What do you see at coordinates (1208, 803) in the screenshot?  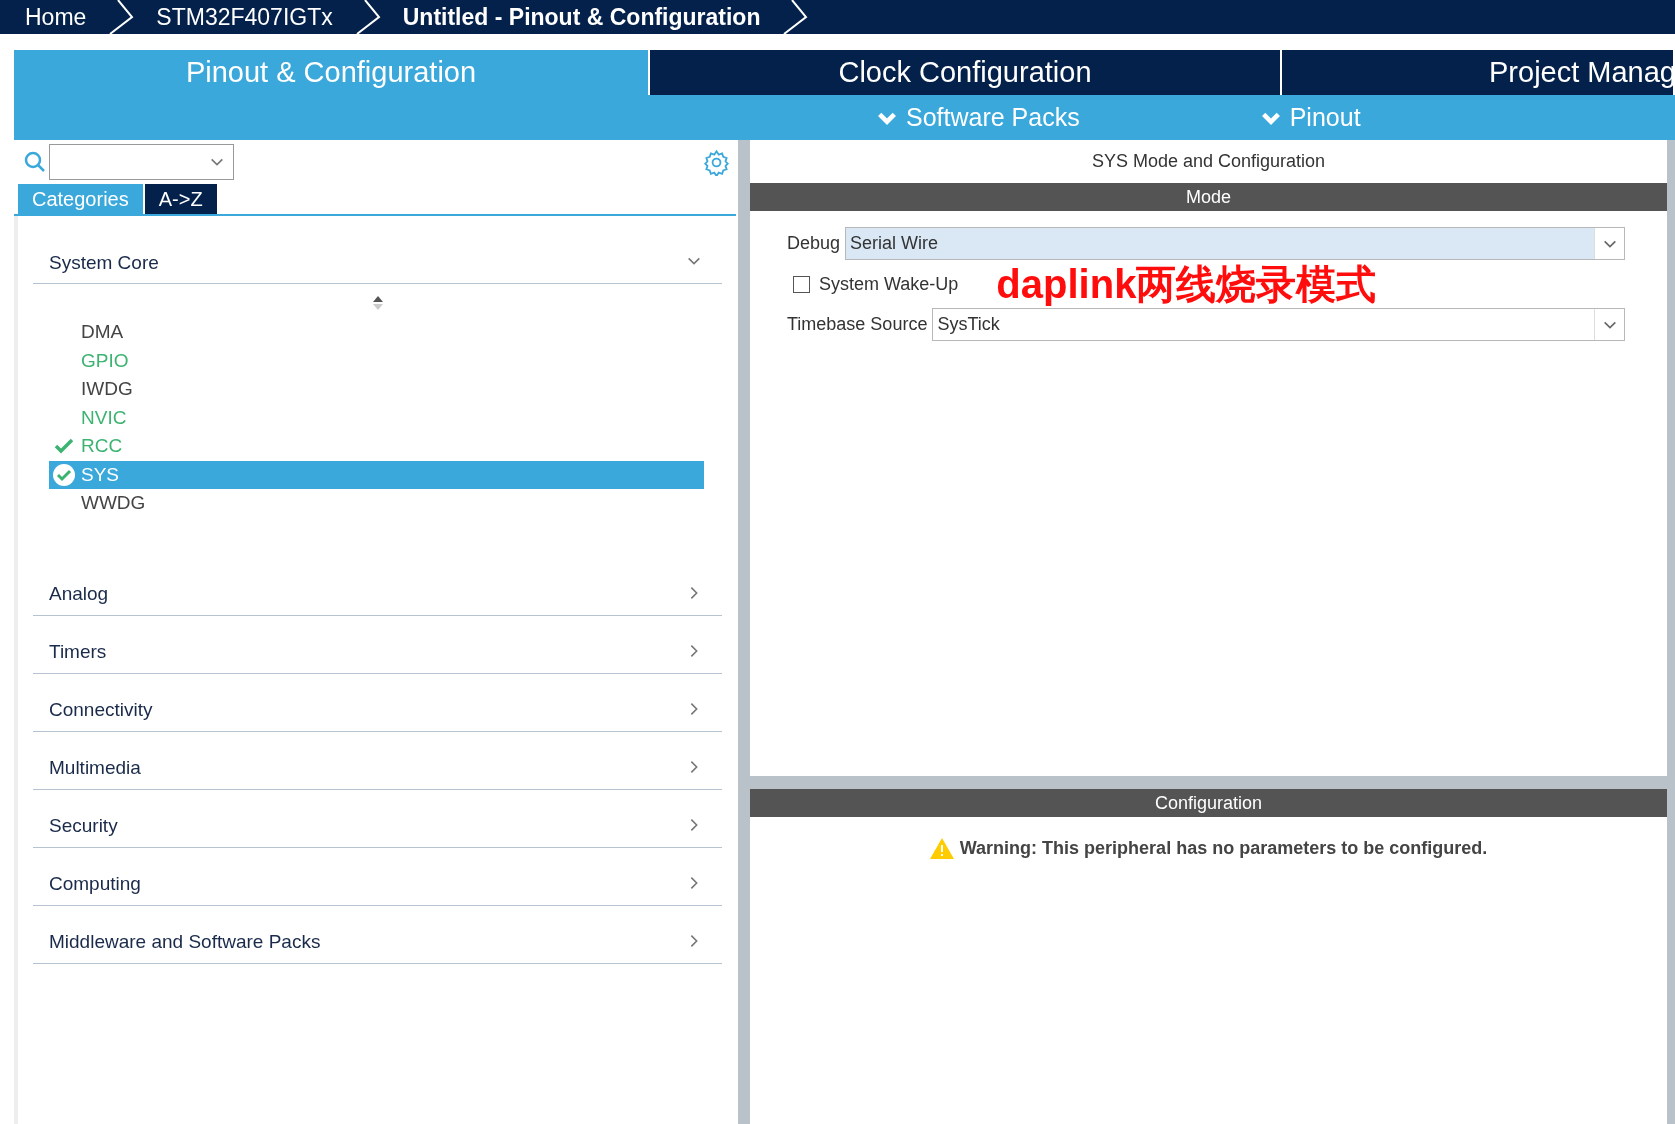 I see `section-header: Configuration` at bounding box center [1208, 803].